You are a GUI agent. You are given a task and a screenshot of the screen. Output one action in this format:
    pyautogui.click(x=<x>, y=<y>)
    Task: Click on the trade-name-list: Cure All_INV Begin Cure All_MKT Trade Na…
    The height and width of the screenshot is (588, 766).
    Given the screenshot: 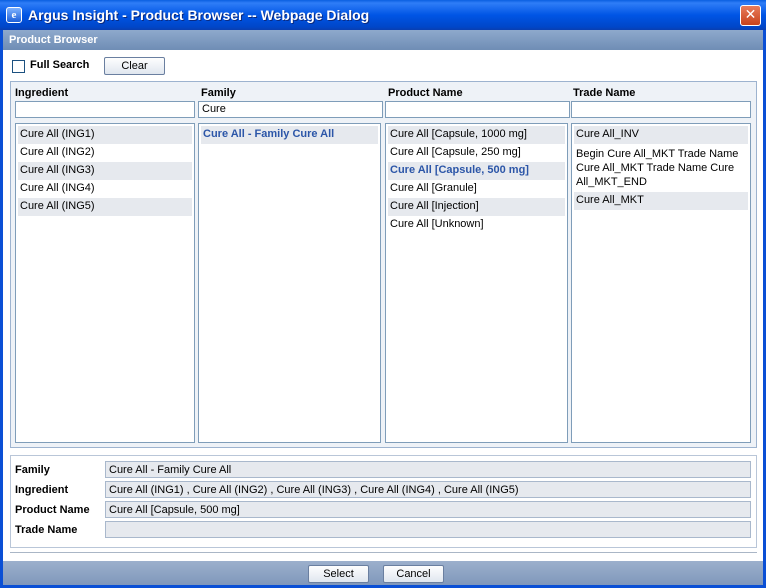 What is the action you would take?
    pyautogui.click(x=661, y=283)
    